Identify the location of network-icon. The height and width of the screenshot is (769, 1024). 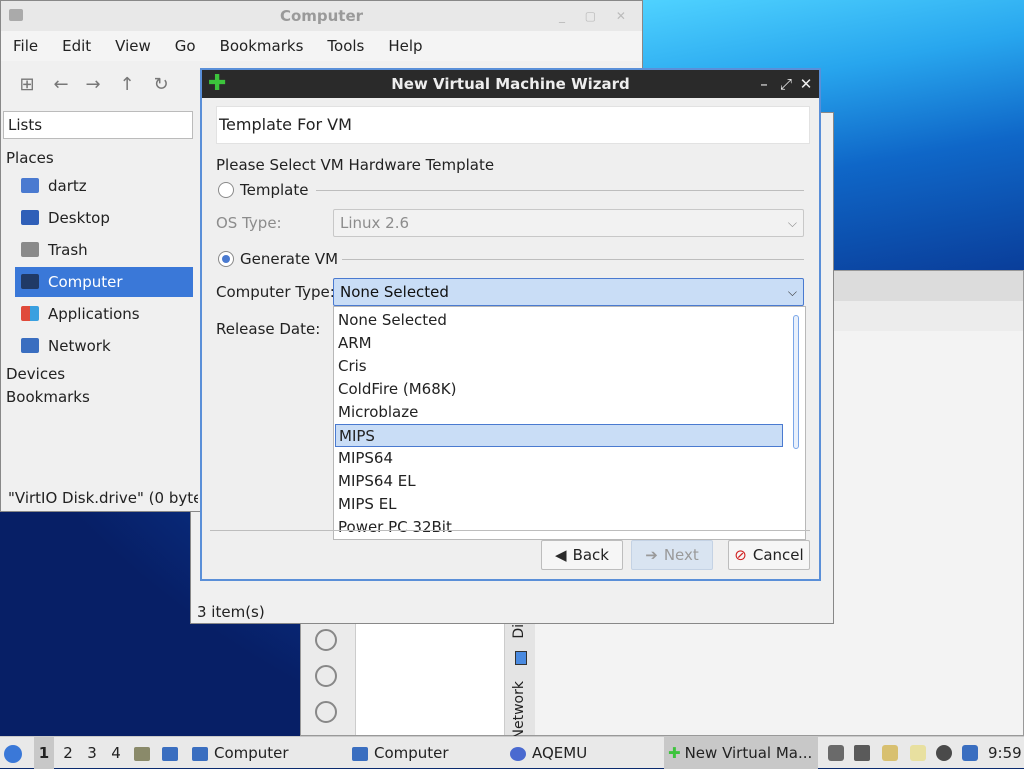
(30, 345).